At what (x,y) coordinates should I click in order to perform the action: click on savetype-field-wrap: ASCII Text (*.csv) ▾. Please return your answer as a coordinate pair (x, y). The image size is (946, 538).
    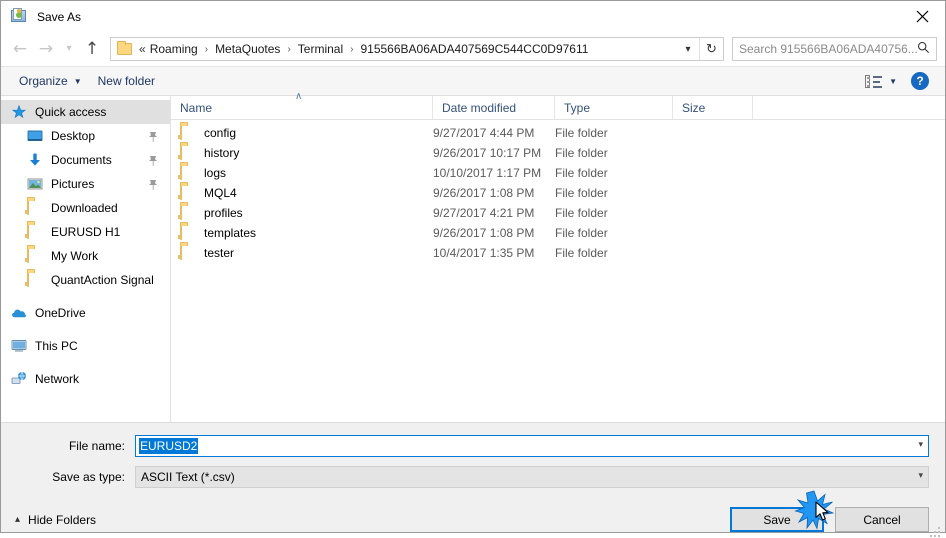
    Looking at the image, I should click on (532, 477).